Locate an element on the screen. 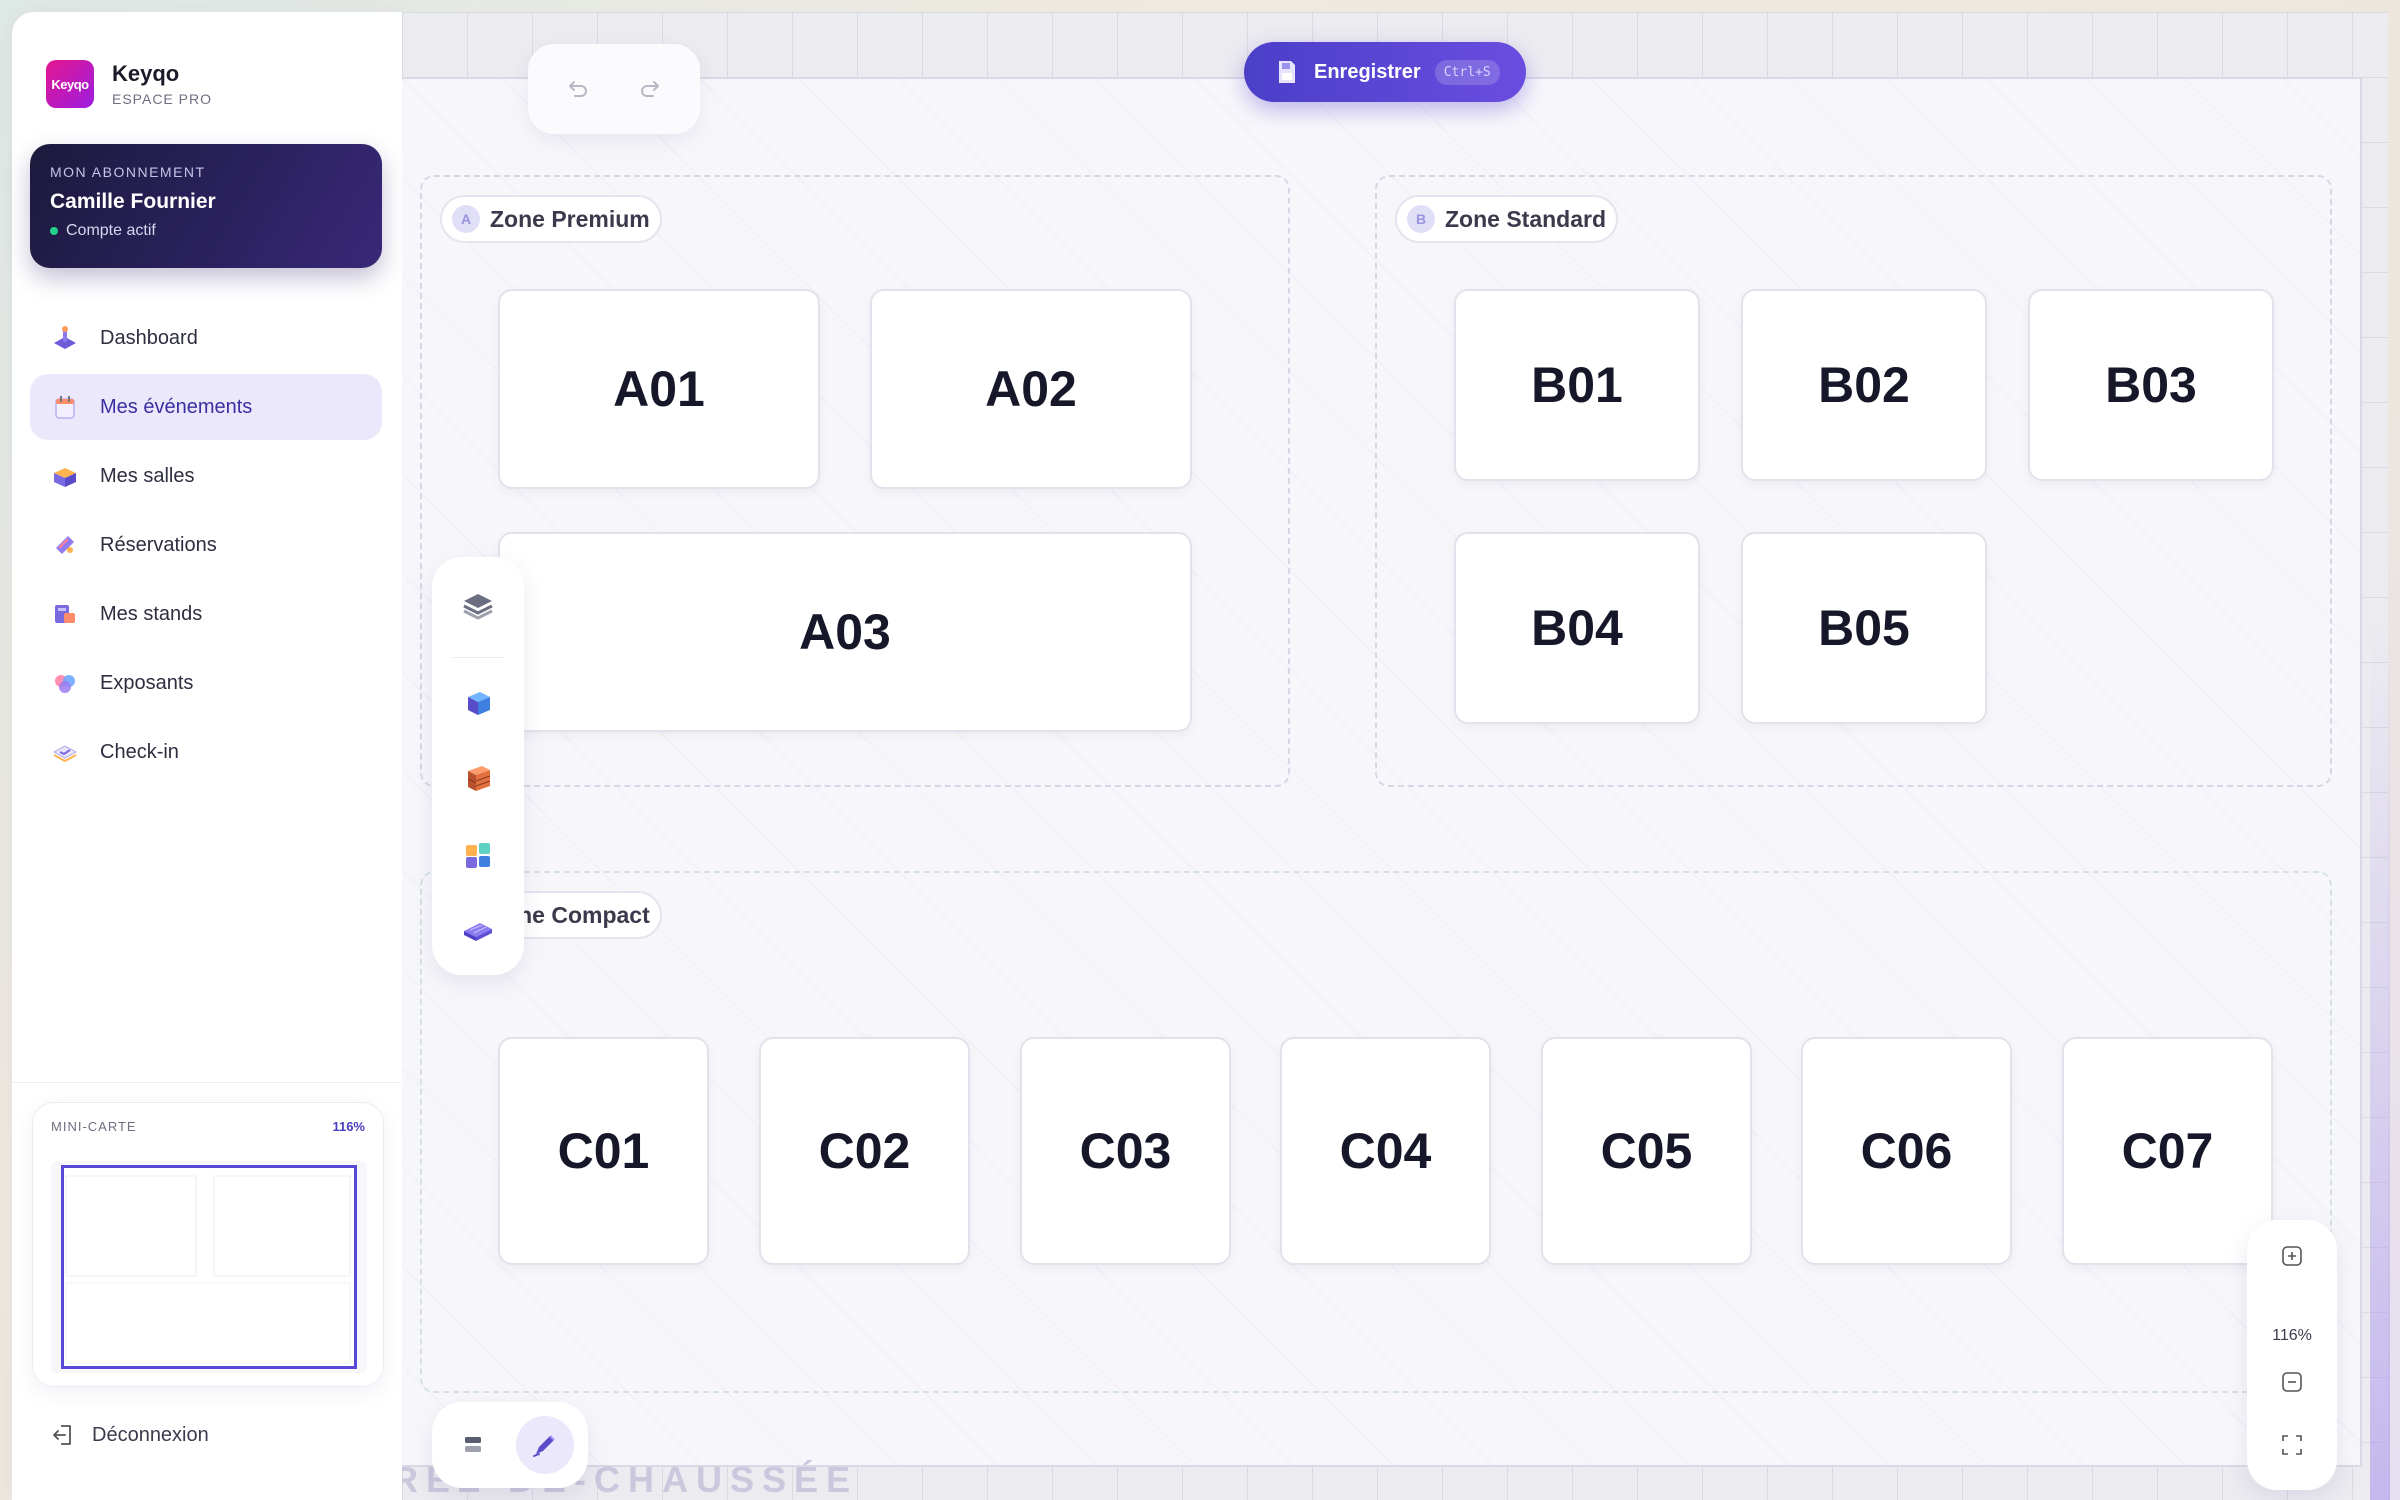 This screenshot has width=2400, height=1500. zoom-in-icon is located at coordinates (2292, 1256).